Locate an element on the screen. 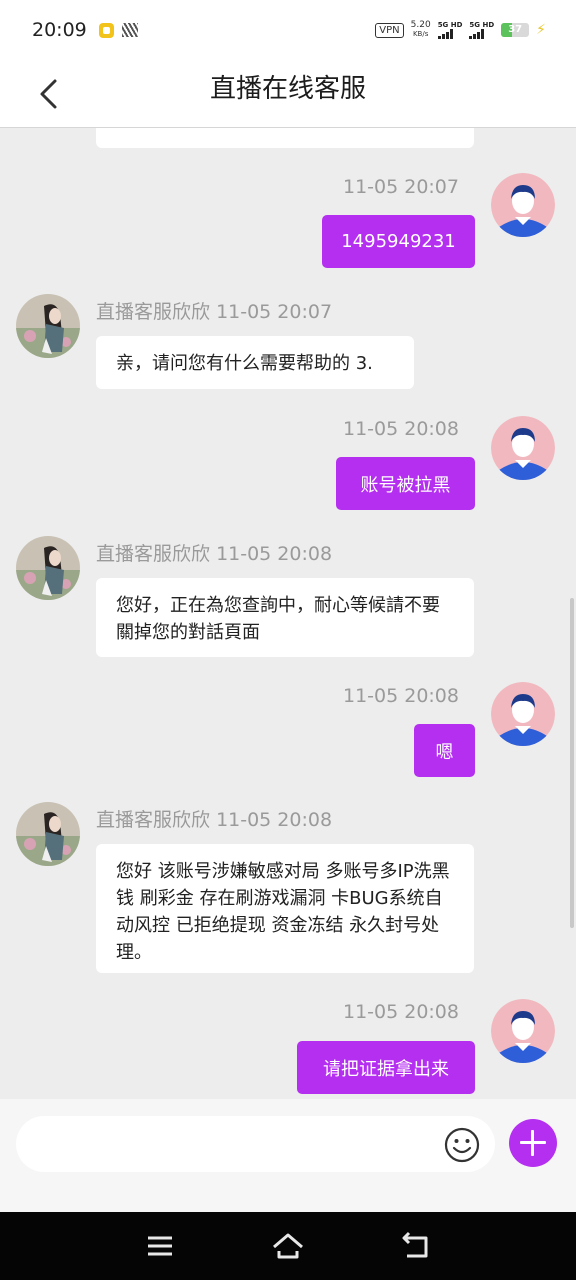  network-speed-value: 5.20 is located at coordinates (420, 25).